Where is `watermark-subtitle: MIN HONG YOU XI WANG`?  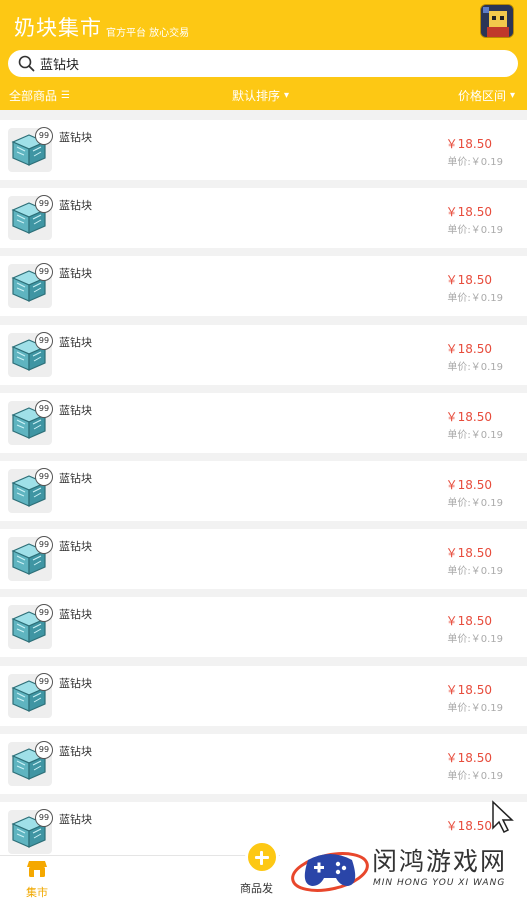 watermark-subtitle: MIN HONG YOU XI WANG is located at coordinates (439, 883).